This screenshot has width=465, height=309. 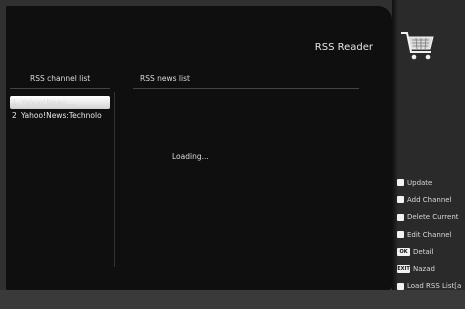 I want to click on exit-key-icon: EXIT, so click(x=403, y=269).